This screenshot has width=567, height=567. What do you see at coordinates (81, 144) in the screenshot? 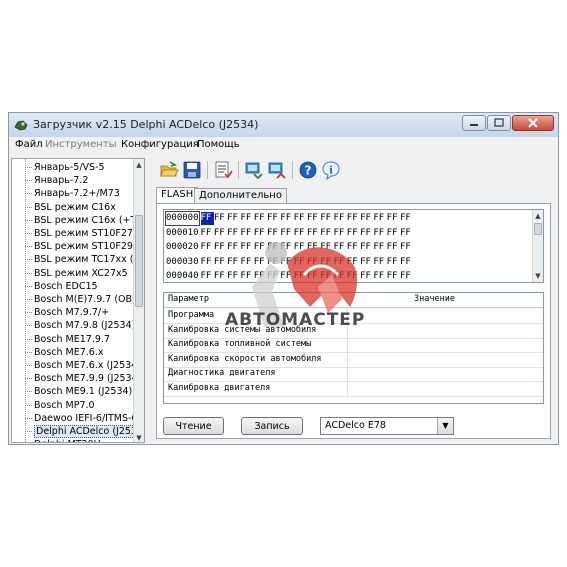
I see `menu-tools: Инструменты` at bounding box center [81, 144].